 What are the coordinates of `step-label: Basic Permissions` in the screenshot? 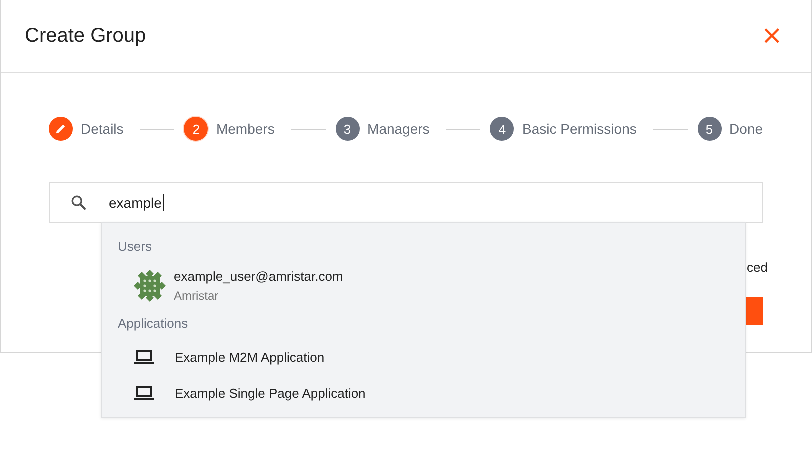 It's located at (579, 129).